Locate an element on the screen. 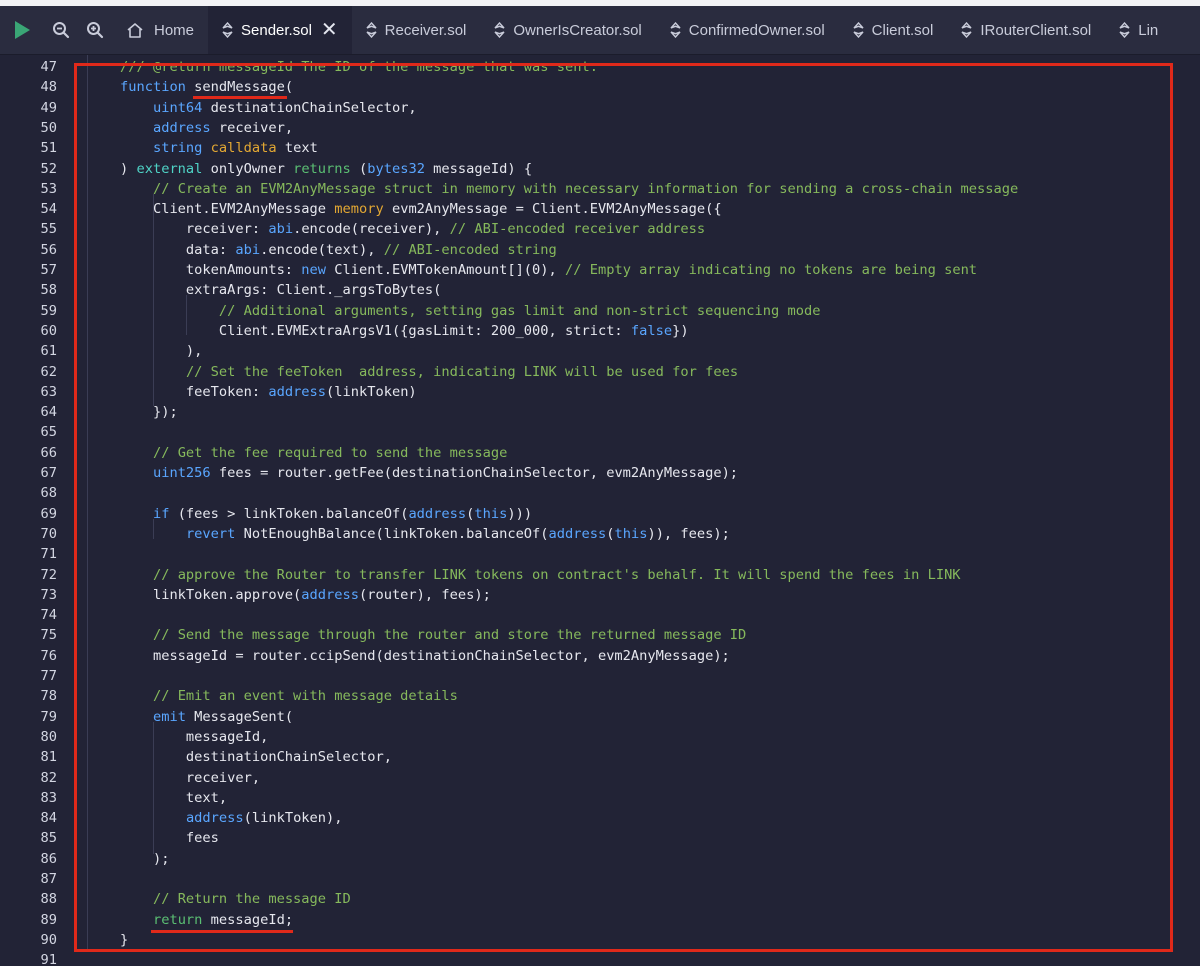 This screenshot has height=966, width=1200. tab-home: Home is located at coordinates (160, 30).